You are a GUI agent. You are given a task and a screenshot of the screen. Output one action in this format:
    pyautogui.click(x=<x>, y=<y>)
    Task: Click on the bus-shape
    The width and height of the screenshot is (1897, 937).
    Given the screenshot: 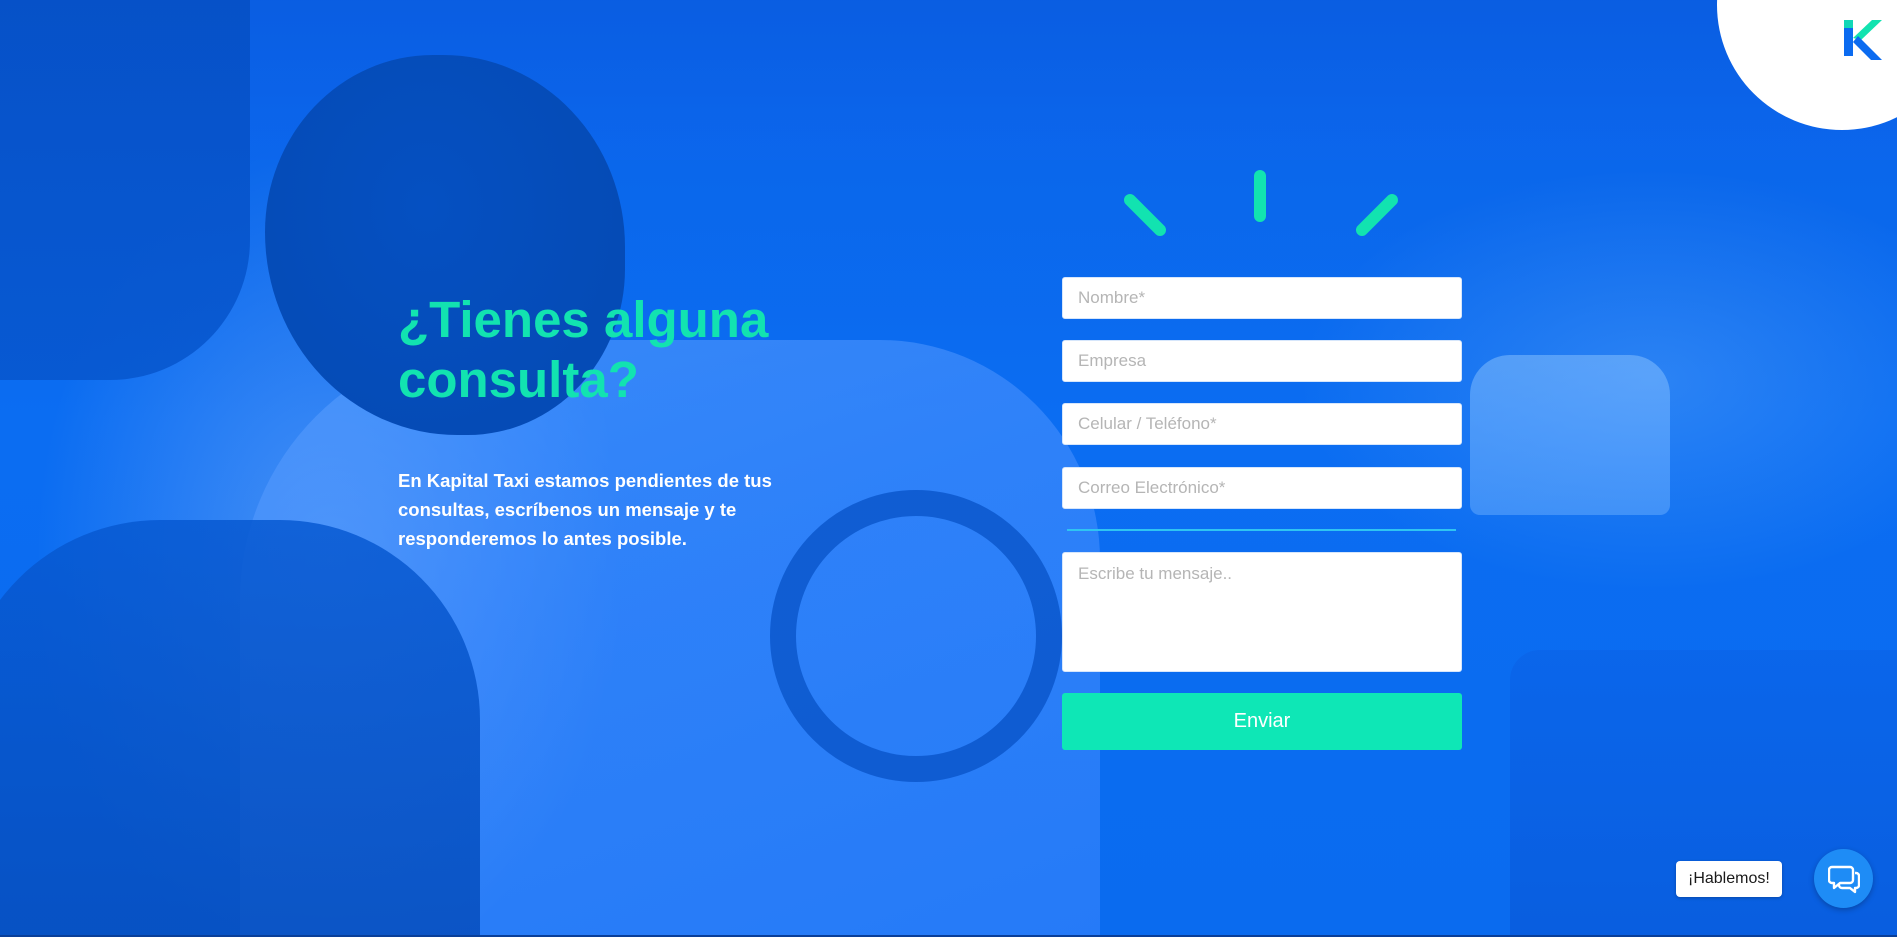 What is the action you would take?
    pyautogui.click(x=1570, y=435)
    